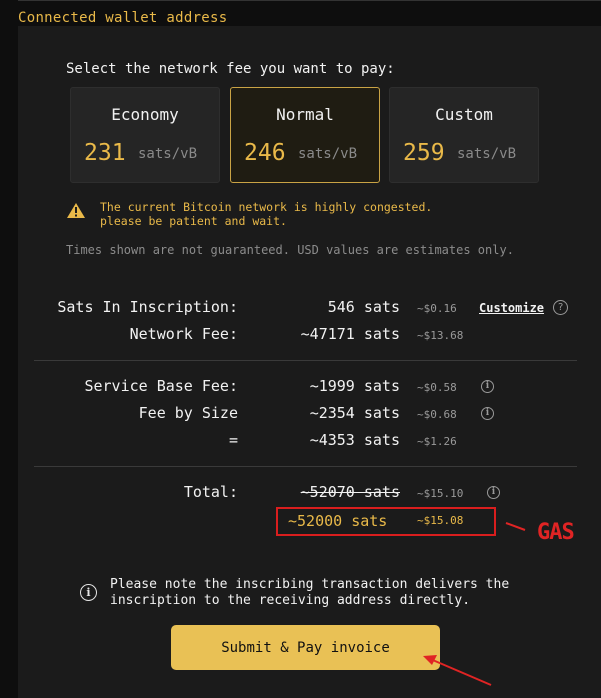 The width and height of the screenshot is (601, 698). I want to click on service-subtotal-usd: ~$1.26, so click(437, 441).